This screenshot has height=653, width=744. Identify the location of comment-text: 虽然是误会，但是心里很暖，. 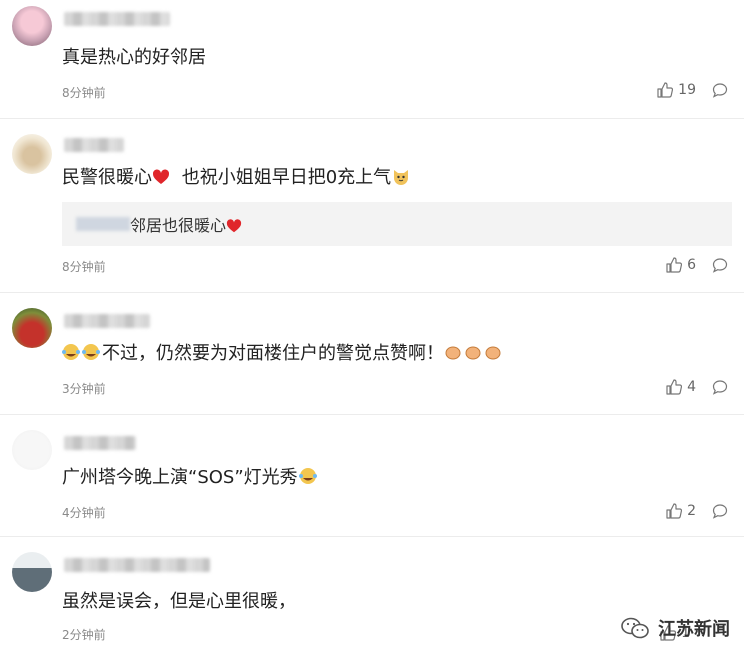
(179, 601).